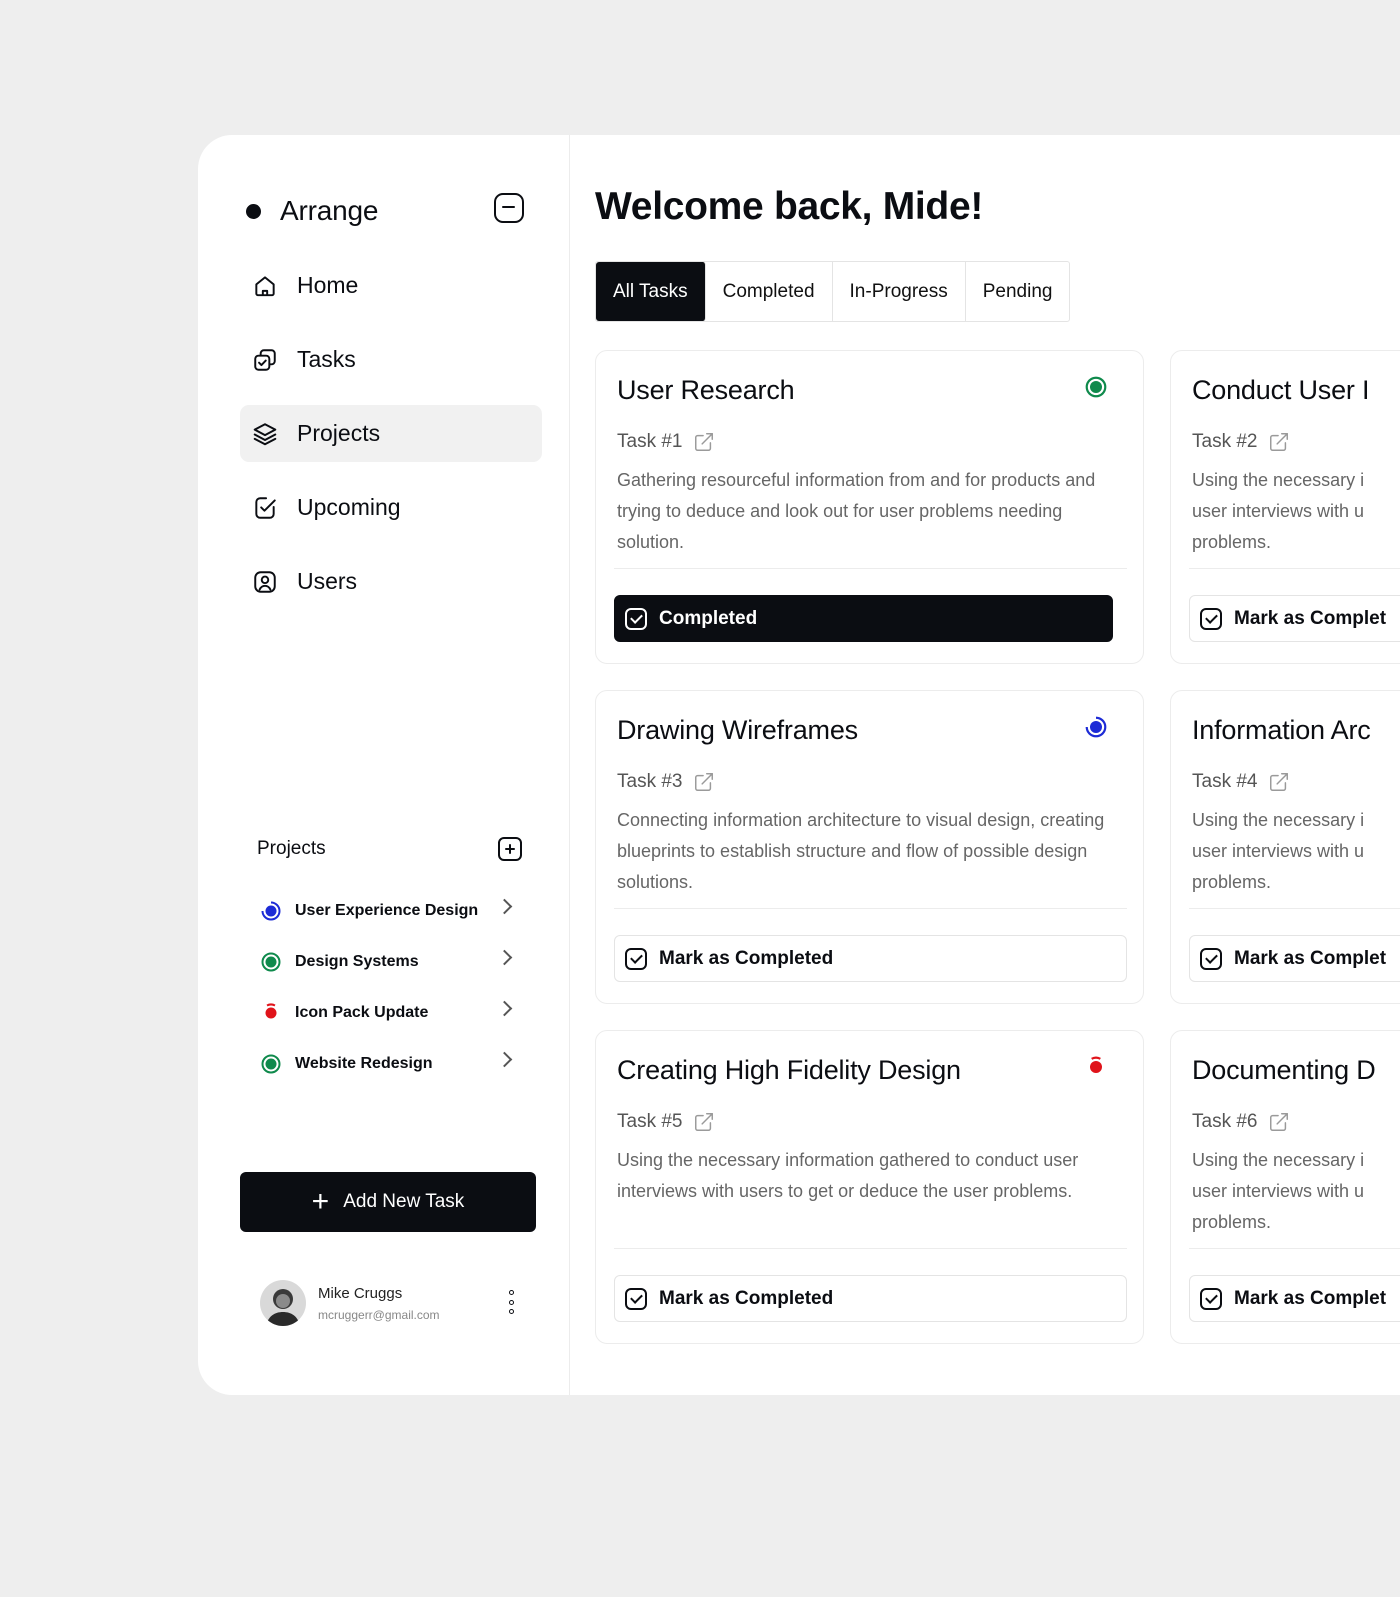 This screenshot has height=1597, width=1400. Describe the element at coordinates (650, 441) in the screenshot. I see `task-number-label: Task #1` at that location.